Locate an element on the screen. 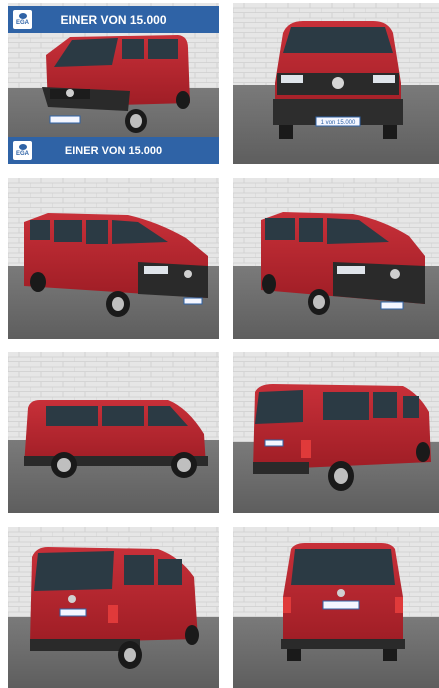  license-plate: 1 von 15.000 is located at coordinates (338, 123).